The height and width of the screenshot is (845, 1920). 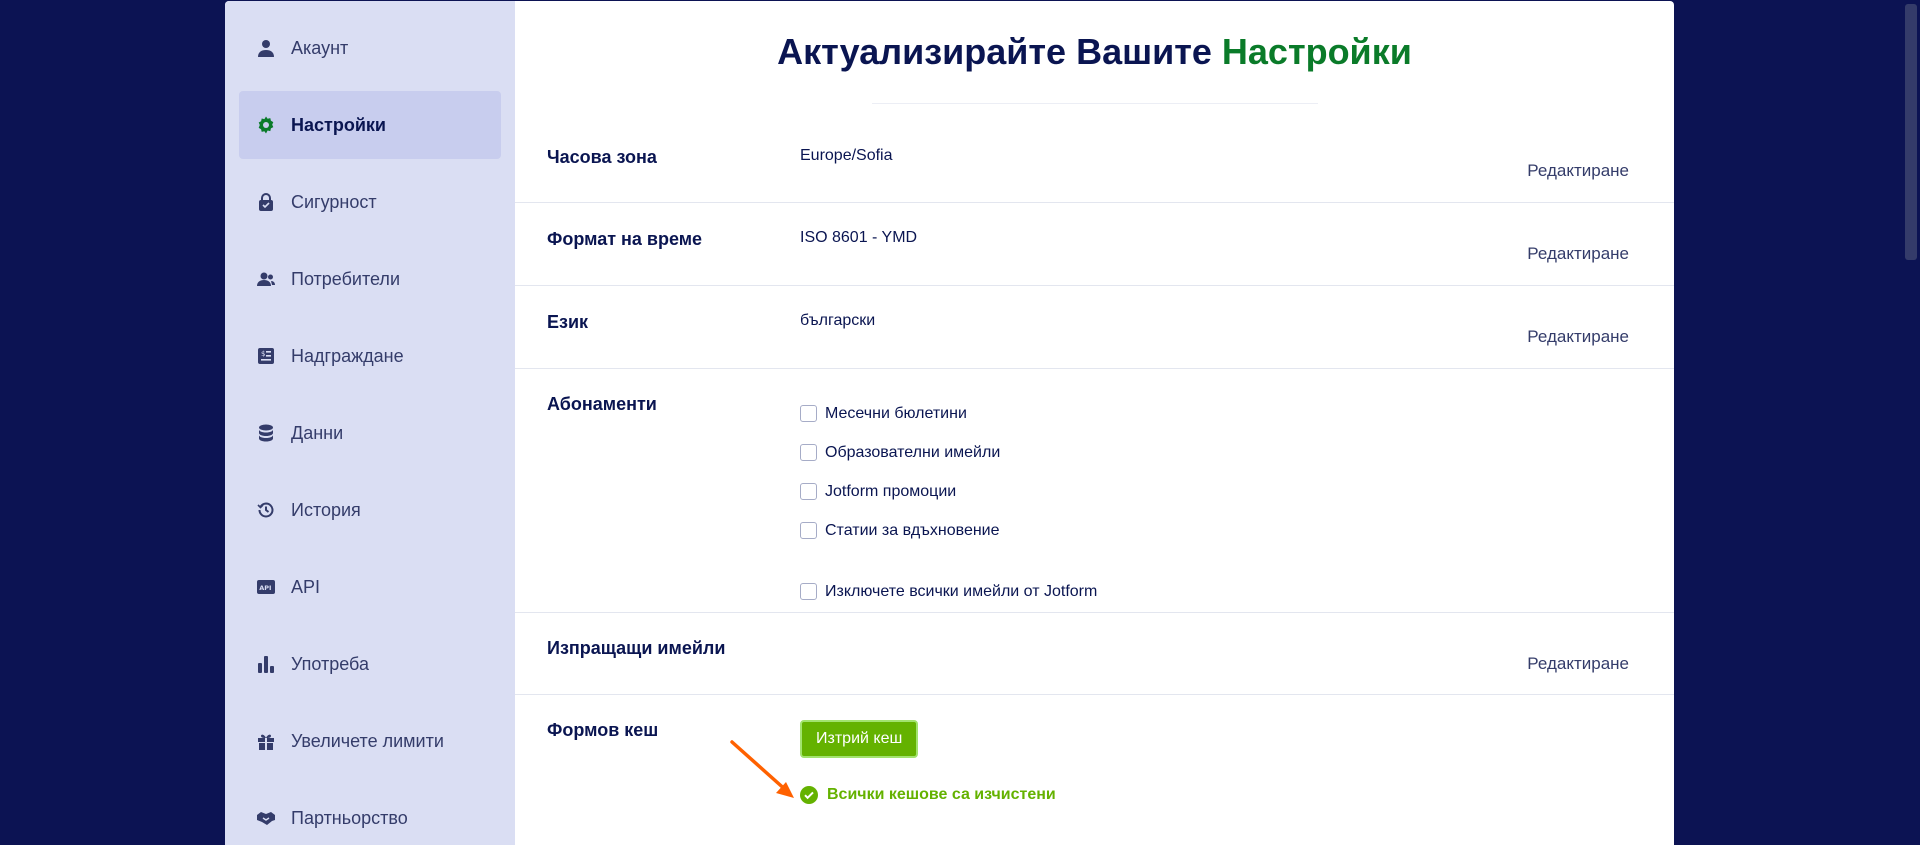 I want to click on sidebar-item-api: API API, so click(x=370, y=587).